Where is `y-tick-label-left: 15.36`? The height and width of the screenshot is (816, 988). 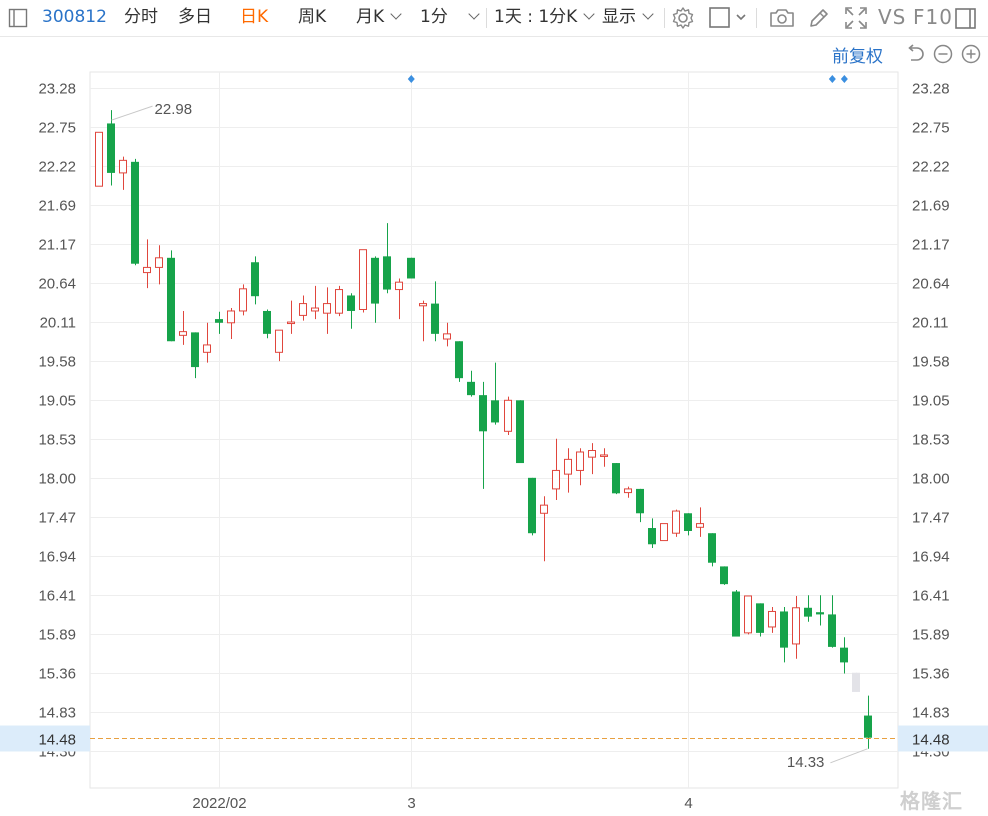 y-tick-label-left: 15.36 is located at coordinates (57, 674).